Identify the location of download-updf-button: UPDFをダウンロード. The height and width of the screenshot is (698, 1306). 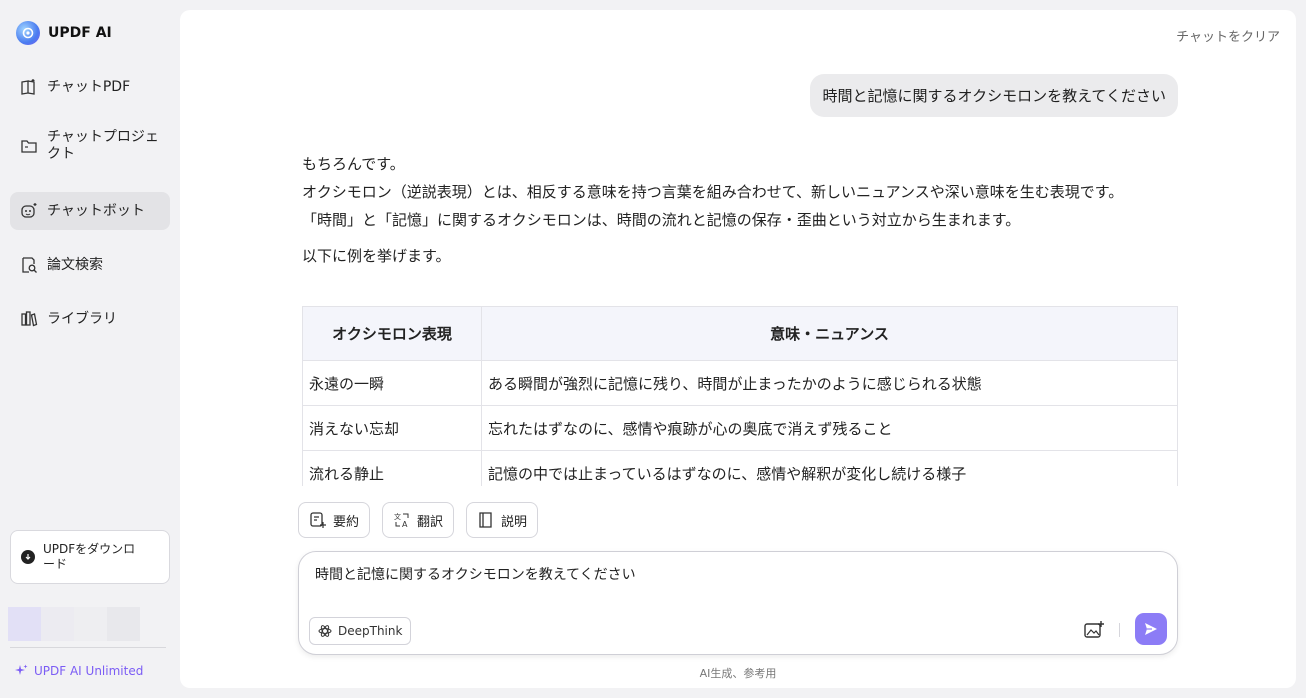
(90, 557).